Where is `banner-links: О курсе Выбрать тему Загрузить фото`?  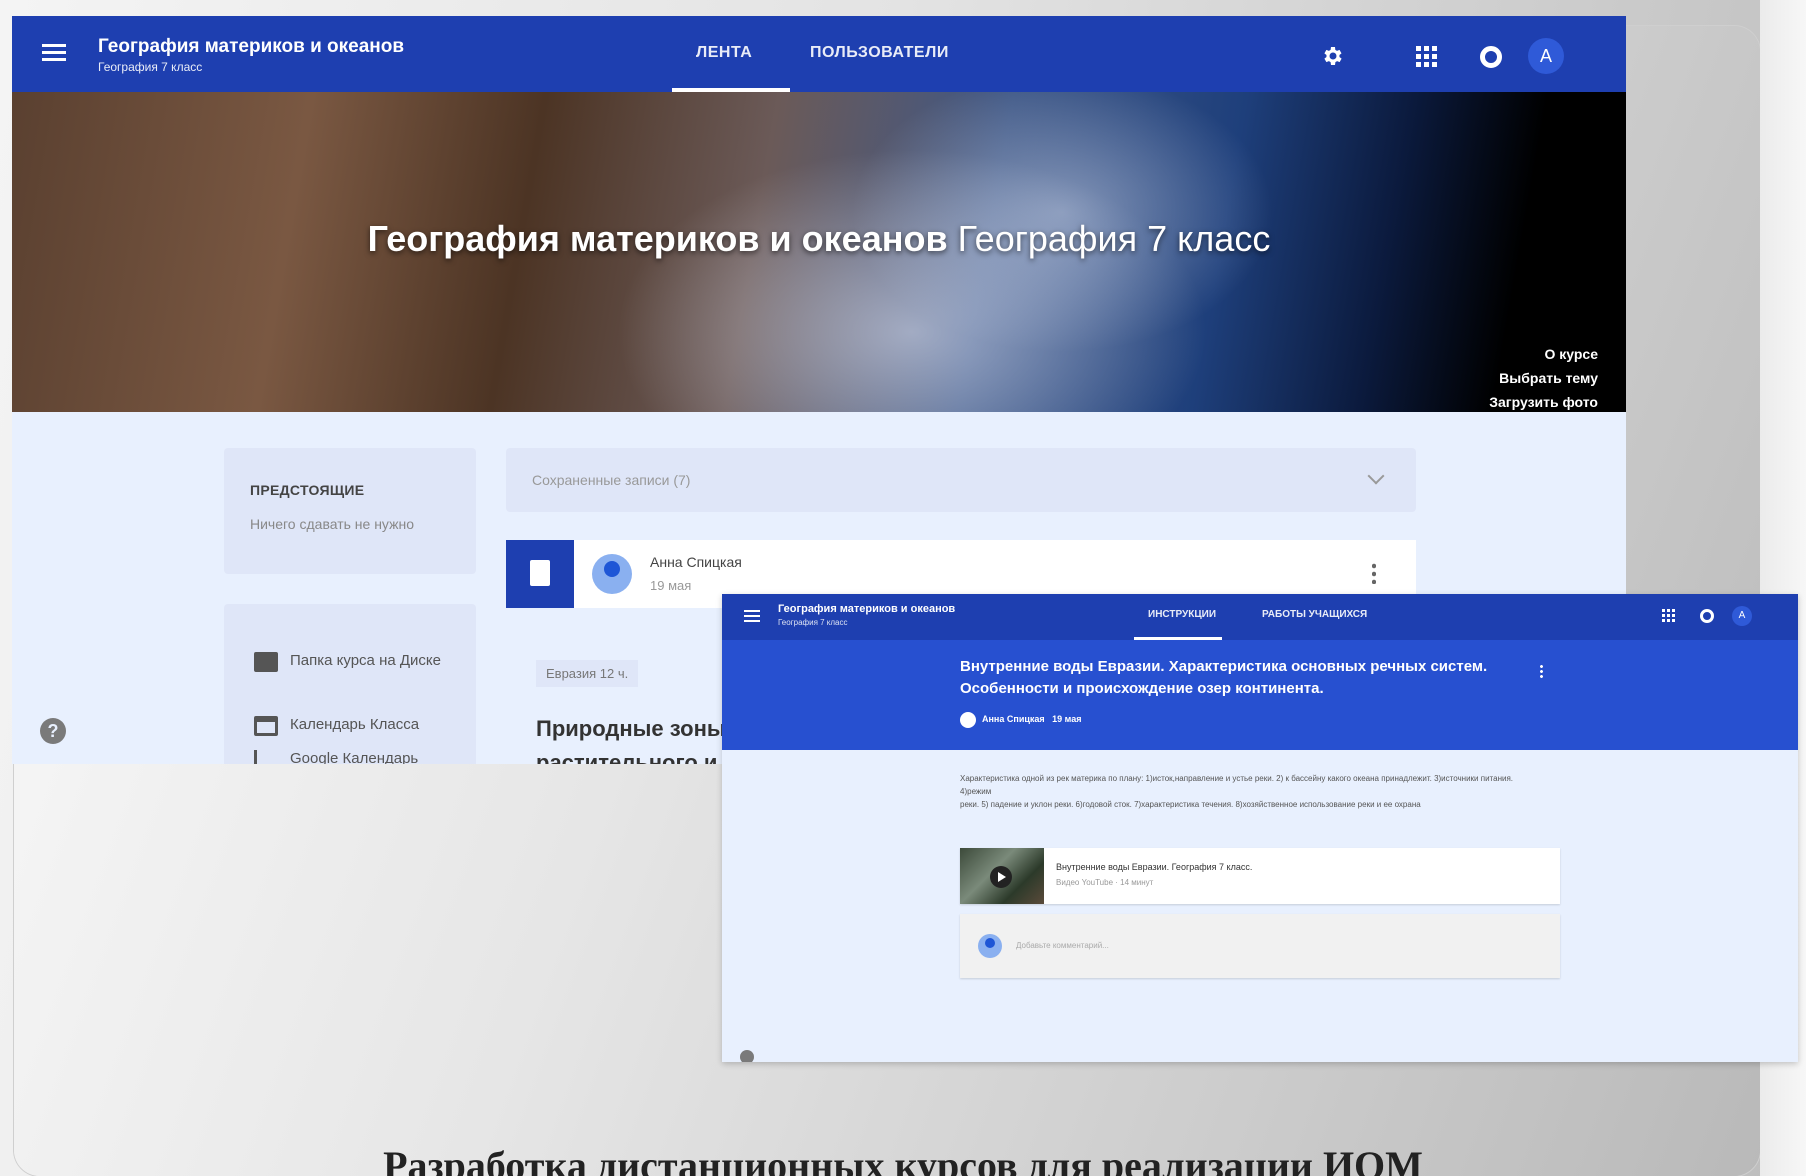
banner-links: О курсе Выбрать тему Загрузить фото is located at coordinates (1543, 378).